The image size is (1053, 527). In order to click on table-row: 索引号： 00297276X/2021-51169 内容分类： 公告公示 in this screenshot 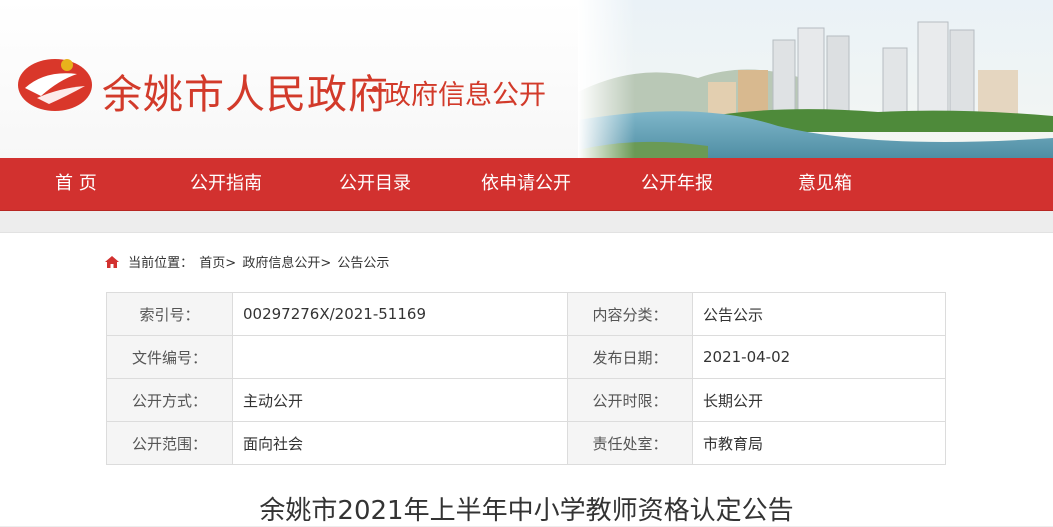, I will do `click(526, 314)`.